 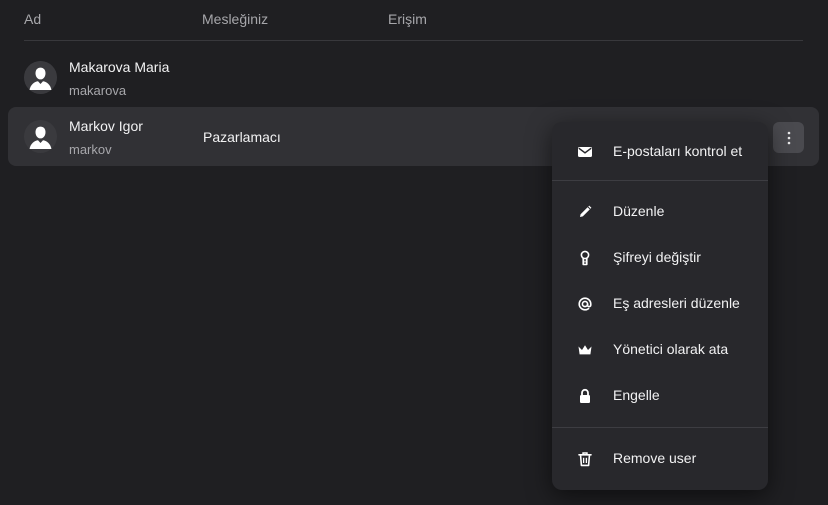 What do you see at coordinates (585, 258) in the screenshot?
I see `key-icon` at bounding box center [585, 258].